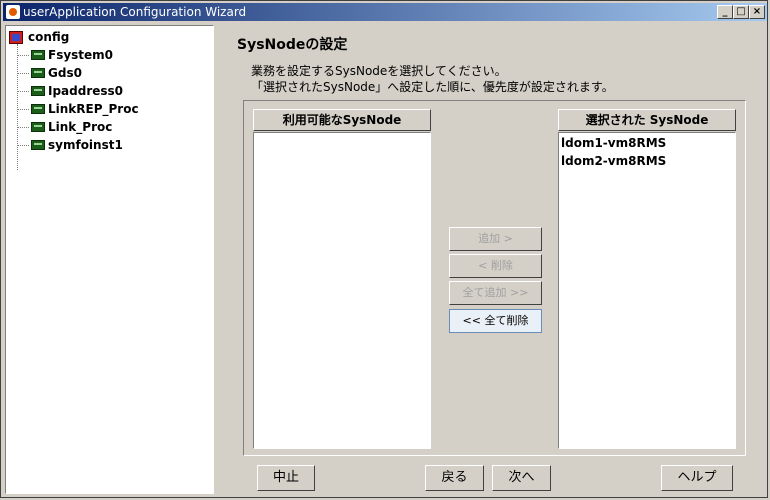 This screenshot has height=500, width=770. What do you see at coordinates (521, 478) in the screenshot?
I see `next-button: 次へ` at bounding box center [521, 478].